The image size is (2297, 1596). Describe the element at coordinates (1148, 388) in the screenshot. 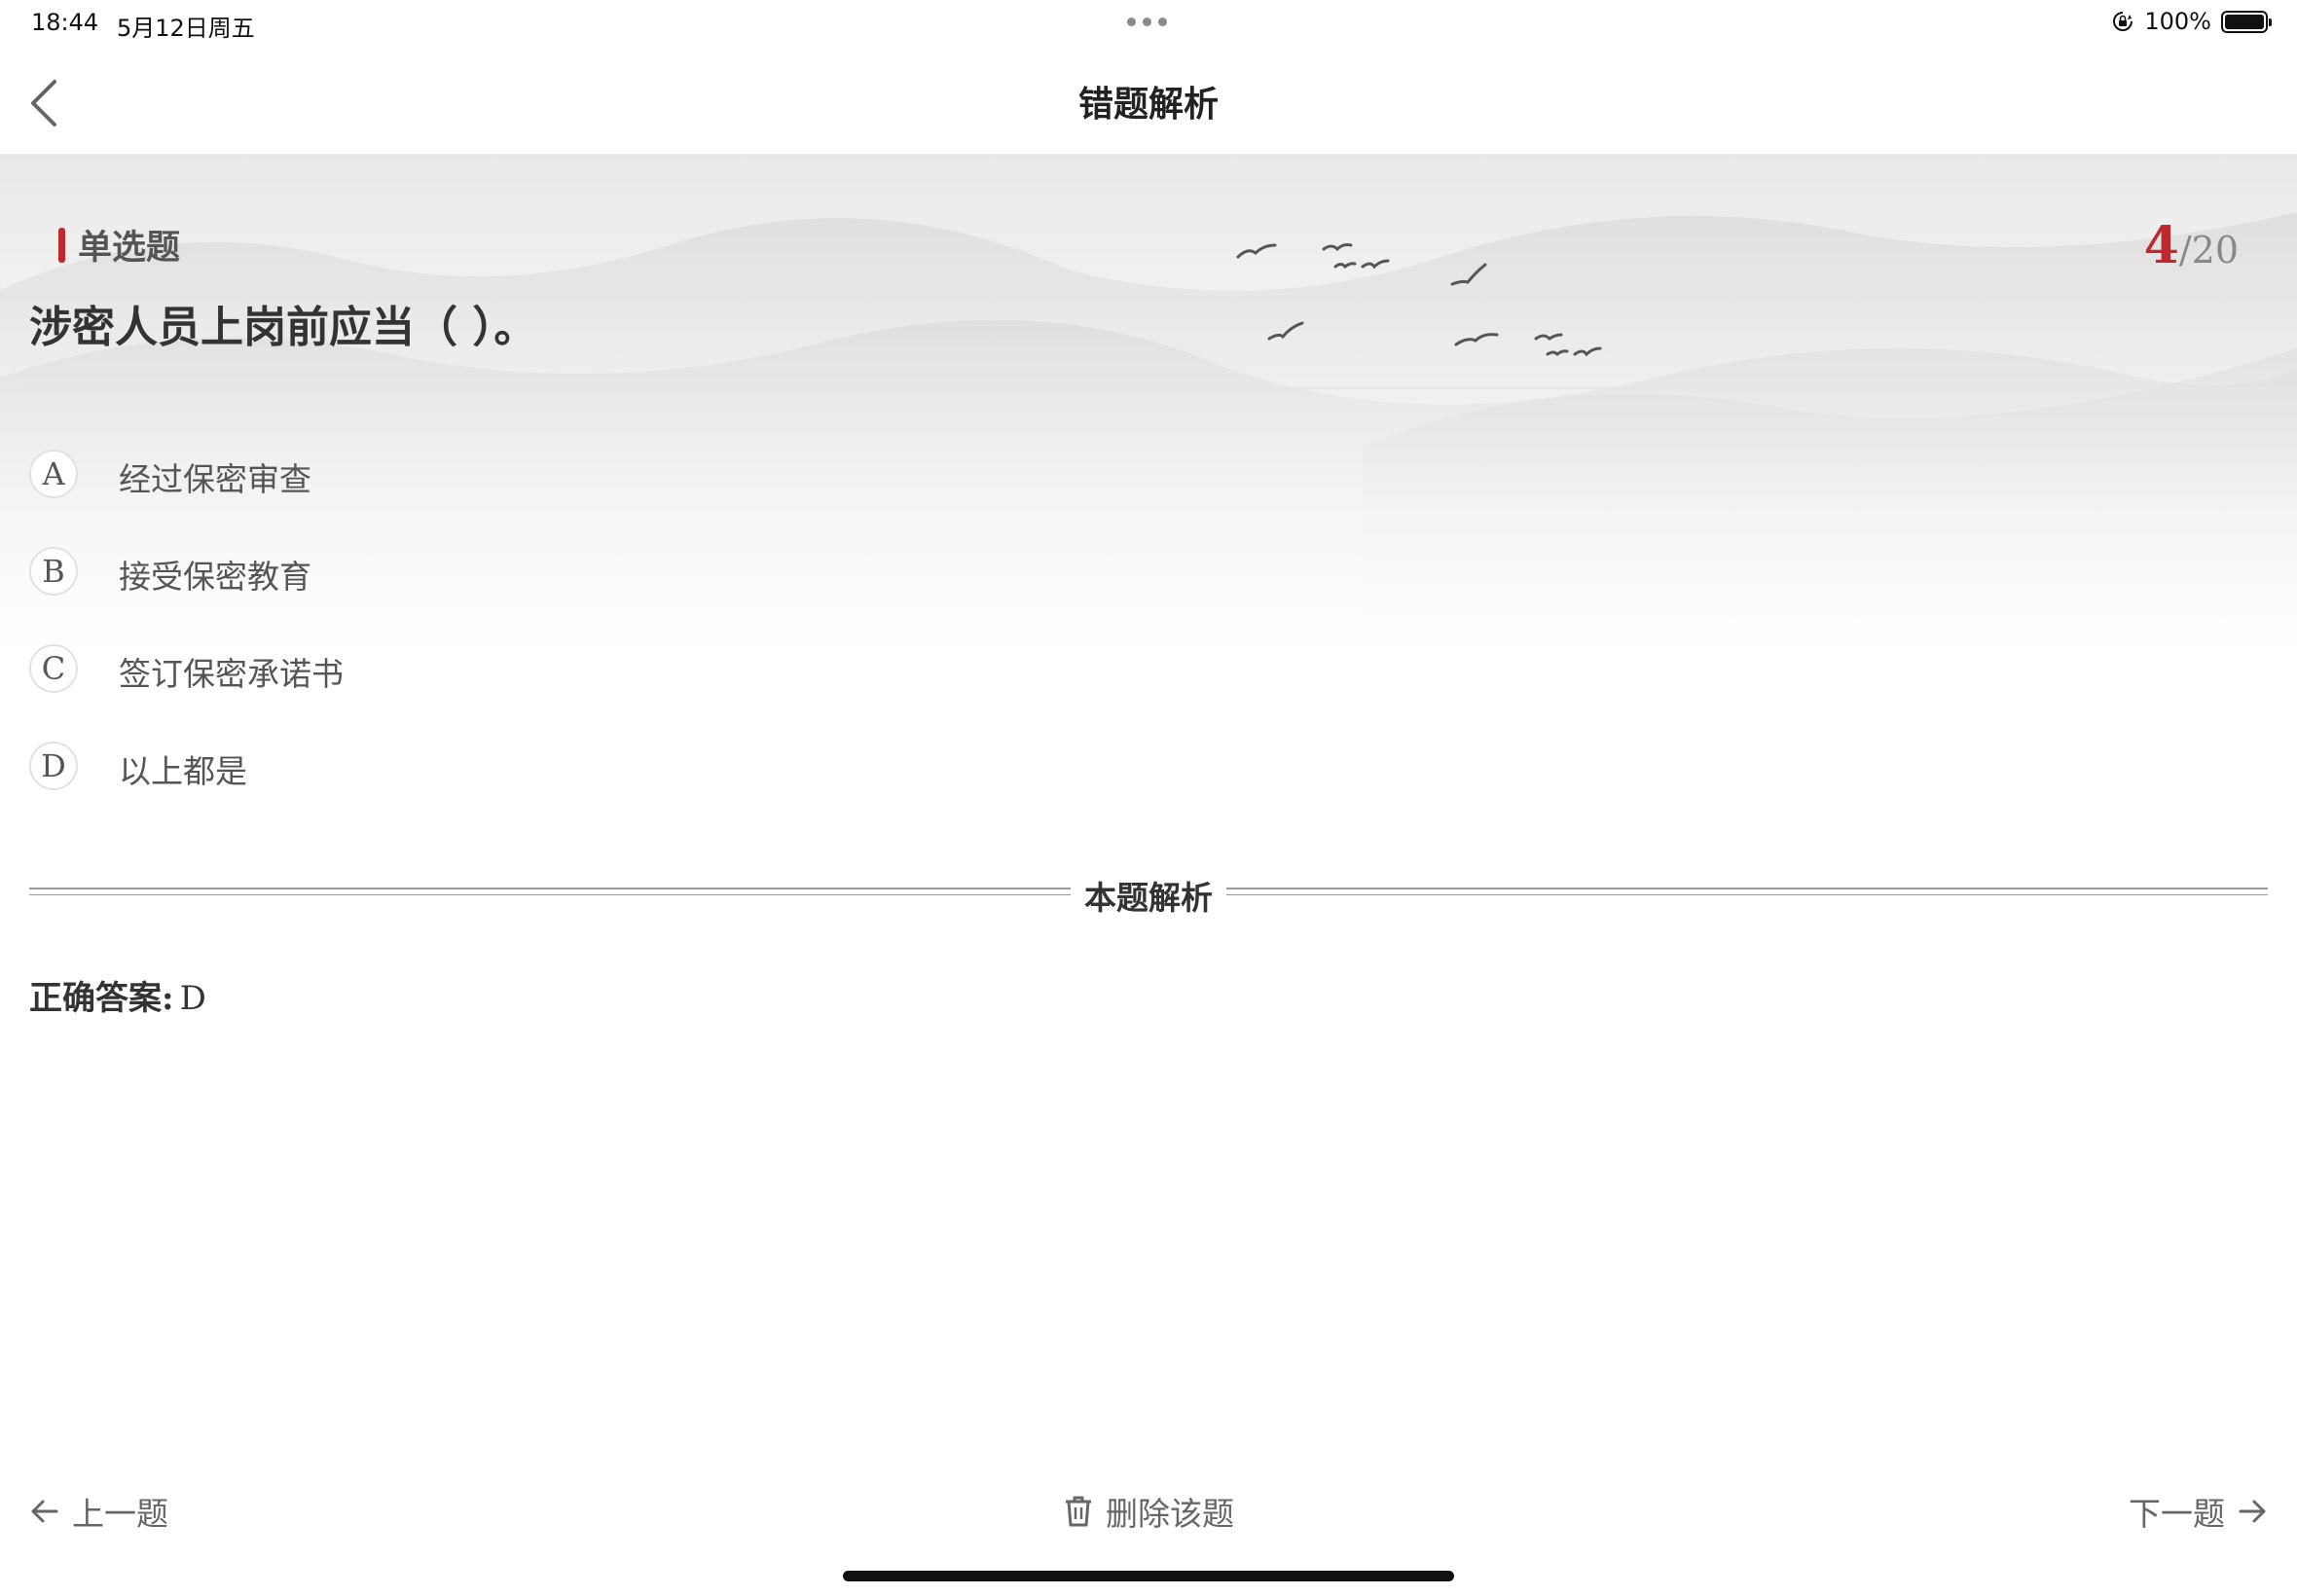

I see `question-divider` at that location.